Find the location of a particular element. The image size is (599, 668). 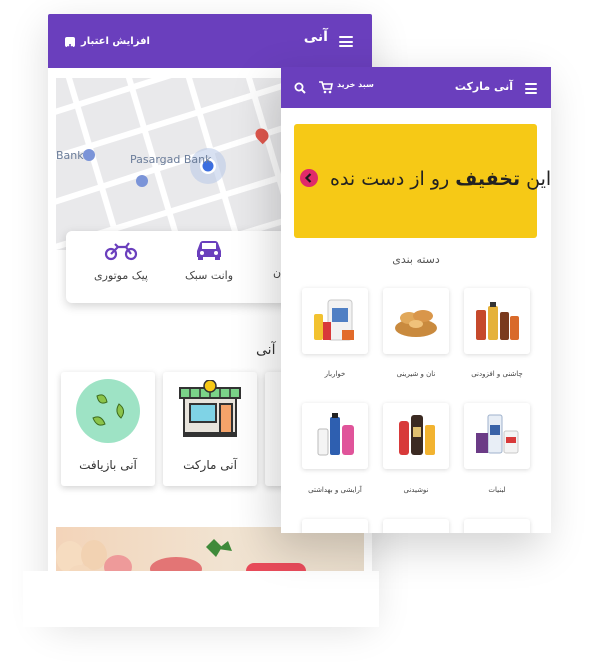

cosmetics-icon is located at coordinates (335, 434).